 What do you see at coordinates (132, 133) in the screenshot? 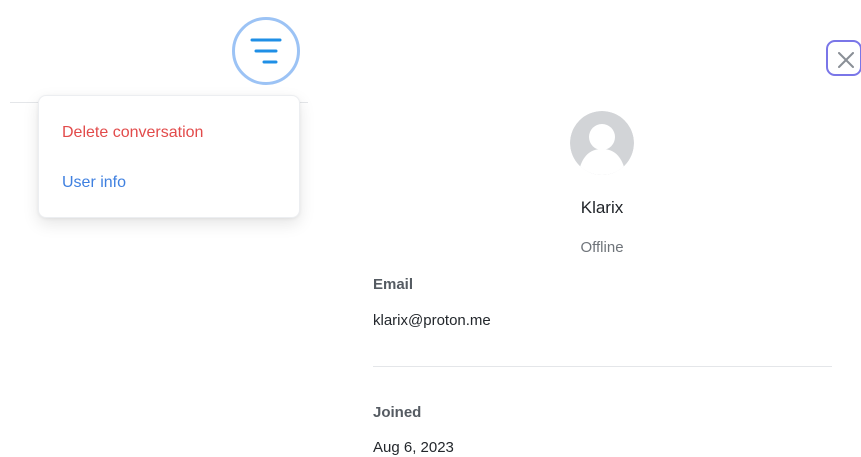
I see `delete-conversation-menu-item: Delete conversation` at bounding box center [132, 133].